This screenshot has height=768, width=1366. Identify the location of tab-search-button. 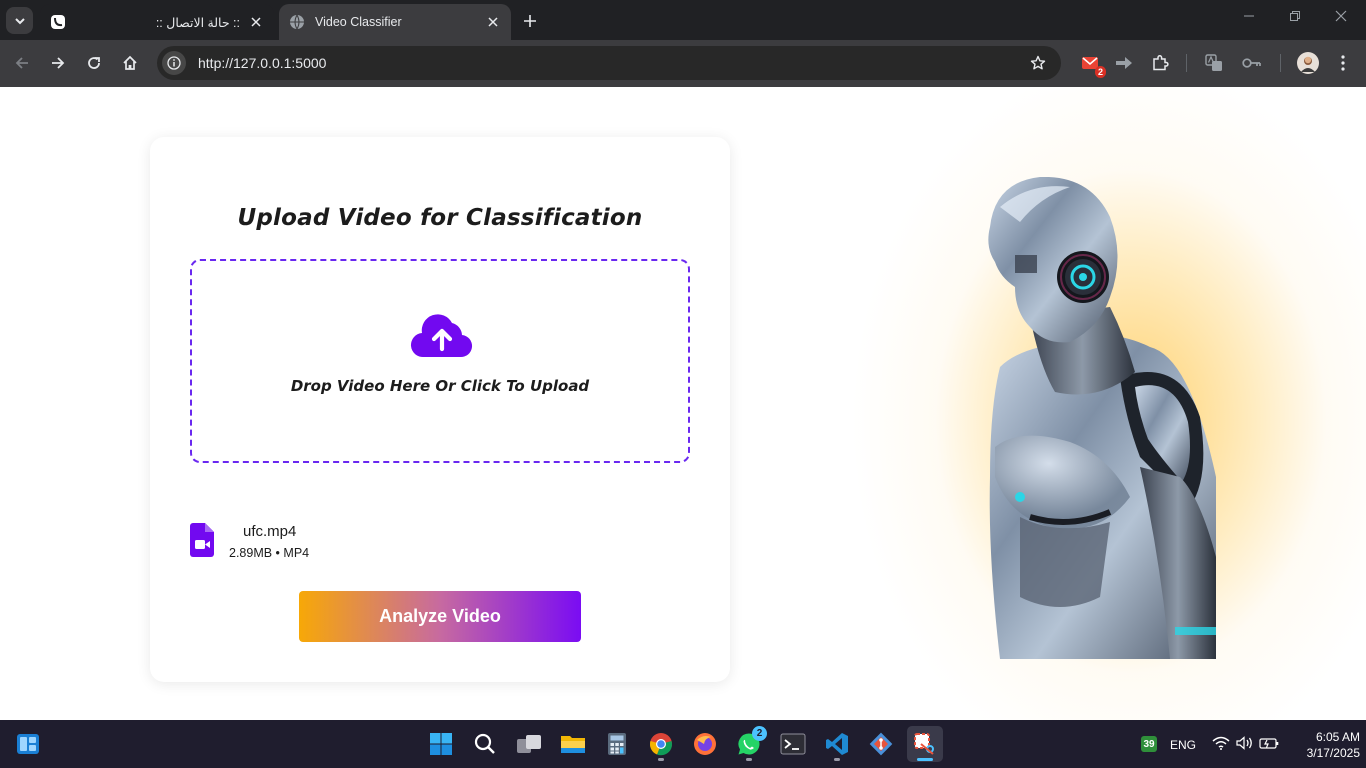
(19, 20).